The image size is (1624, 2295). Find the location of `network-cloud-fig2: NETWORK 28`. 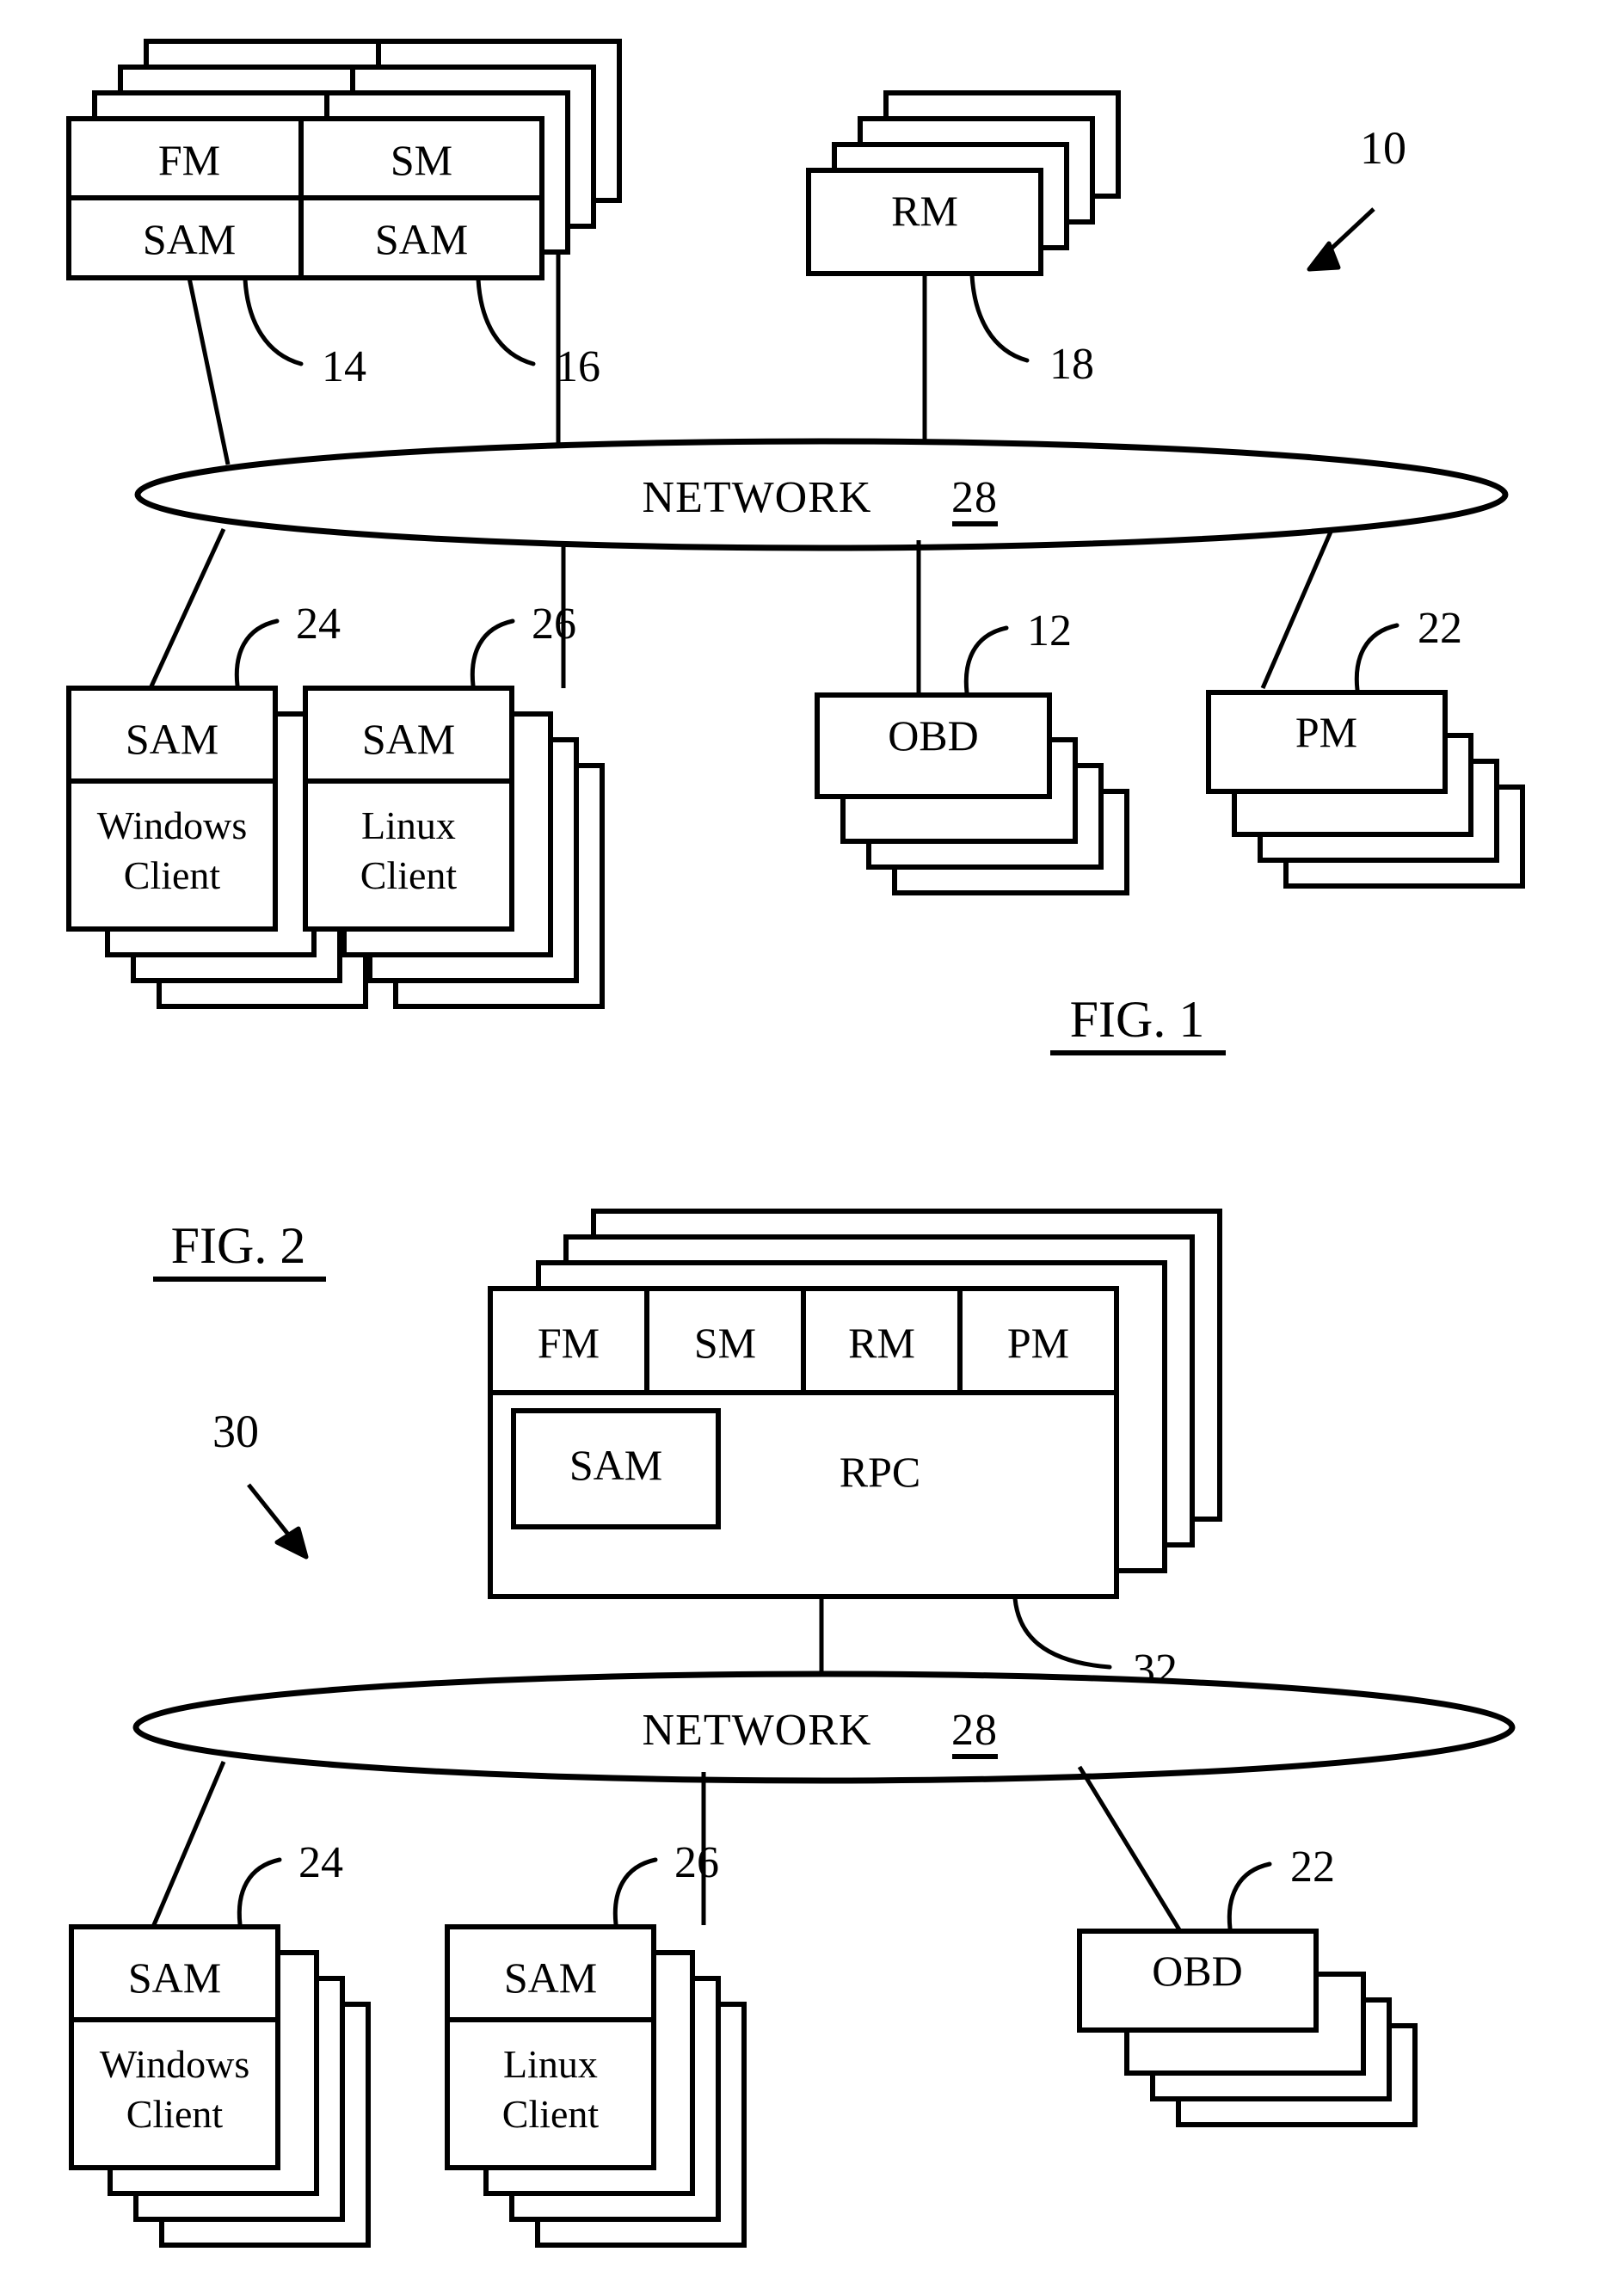

network-cloud-fig2: NETWORK 28 is located at coordinates (824, 1727).